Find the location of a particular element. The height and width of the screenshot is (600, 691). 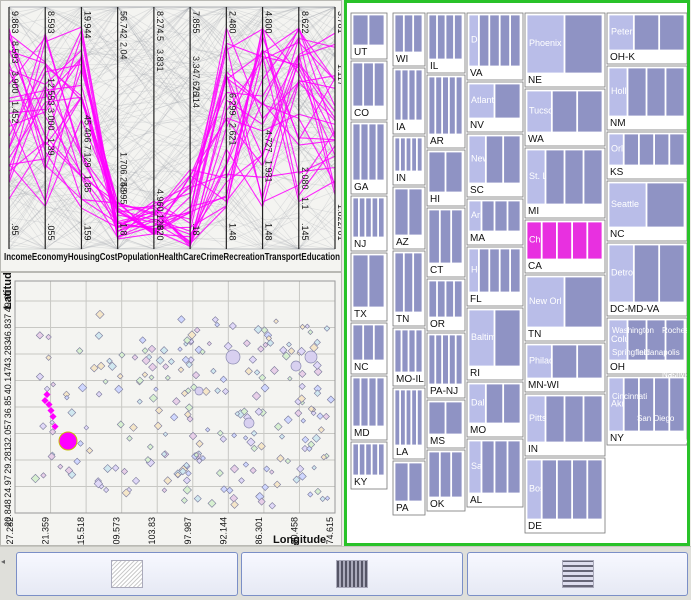

highlighted-point-large is located at coordinates (68, 441).